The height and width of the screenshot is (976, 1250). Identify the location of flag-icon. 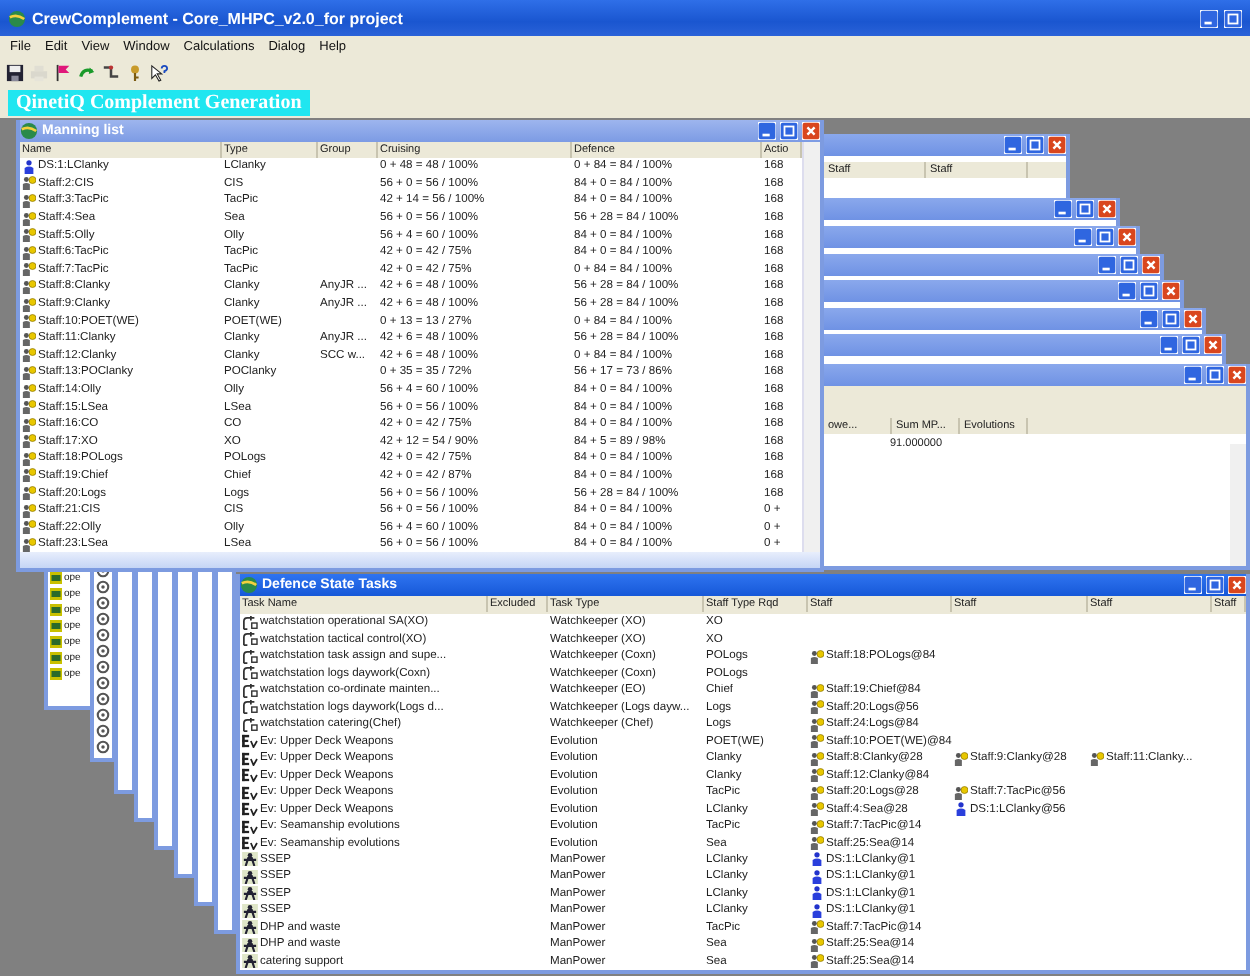
(63, 72).